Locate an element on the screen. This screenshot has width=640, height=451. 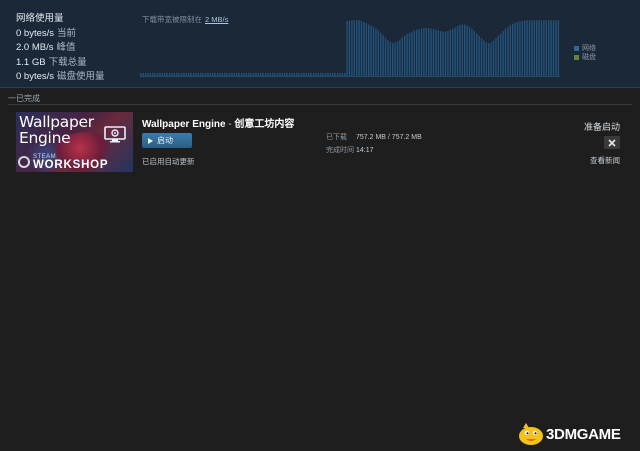
downloaded-label: 已下载 is located at coordinates (336, 137).